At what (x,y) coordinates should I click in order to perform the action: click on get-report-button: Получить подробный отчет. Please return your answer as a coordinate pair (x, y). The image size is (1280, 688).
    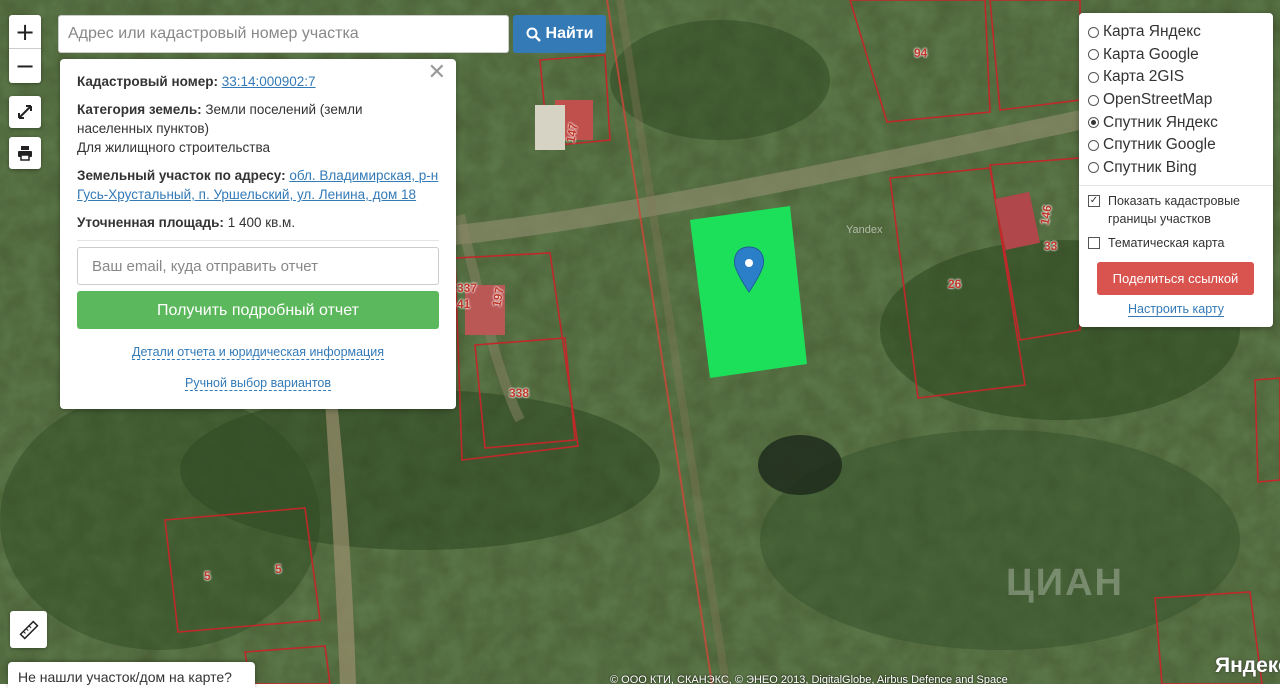
    Looking at the image, I should click on (258, 310).